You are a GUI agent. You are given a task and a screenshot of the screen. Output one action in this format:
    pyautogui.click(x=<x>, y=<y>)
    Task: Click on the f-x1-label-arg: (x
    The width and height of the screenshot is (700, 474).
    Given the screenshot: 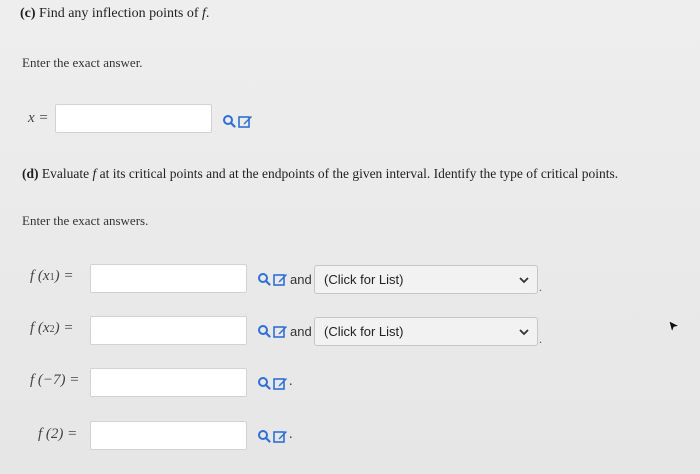 What is the action you would take?
    pyautogui.click(x=43, y=276)
    